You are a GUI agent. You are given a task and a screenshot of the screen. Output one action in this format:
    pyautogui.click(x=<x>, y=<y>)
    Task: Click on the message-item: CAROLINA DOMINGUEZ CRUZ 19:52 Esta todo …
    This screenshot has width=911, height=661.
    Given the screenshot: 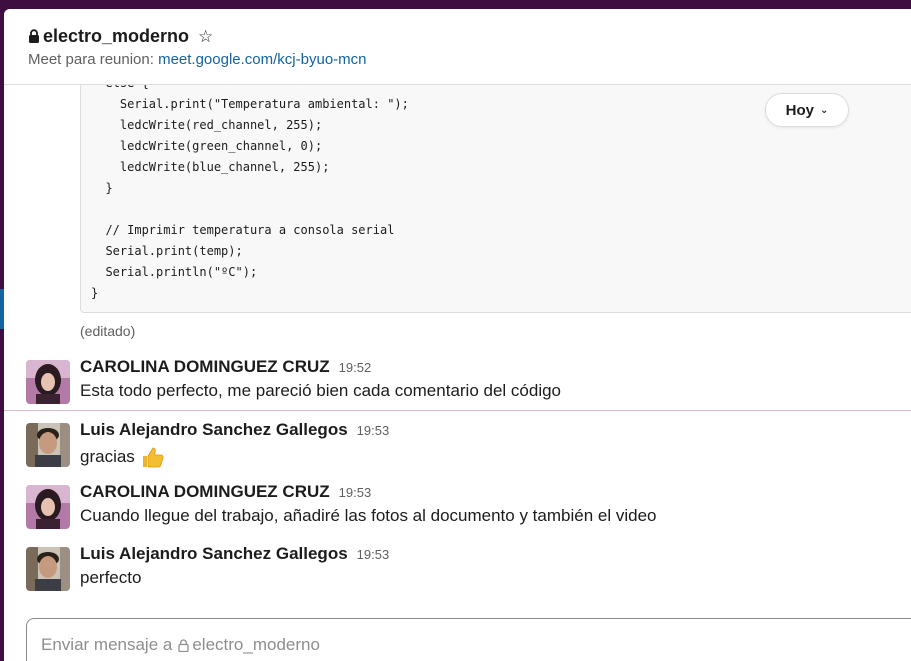 What is the action you would take?
    pyautogui.click(x=457, y=387)
    